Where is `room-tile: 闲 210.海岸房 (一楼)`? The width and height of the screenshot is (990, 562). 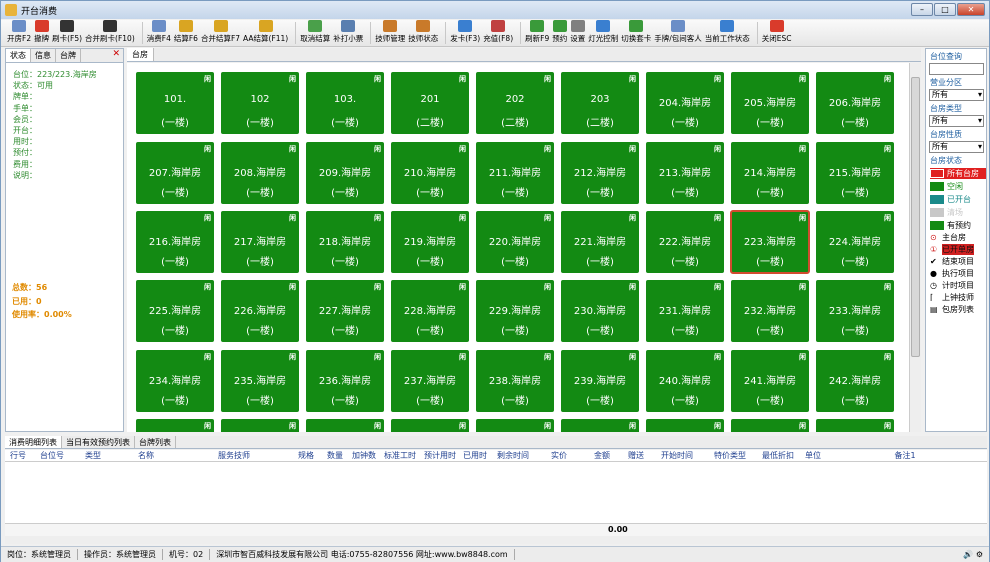
room-tile: 闲 210.海岸房 (一楼) is located at coordinates (430, 173).